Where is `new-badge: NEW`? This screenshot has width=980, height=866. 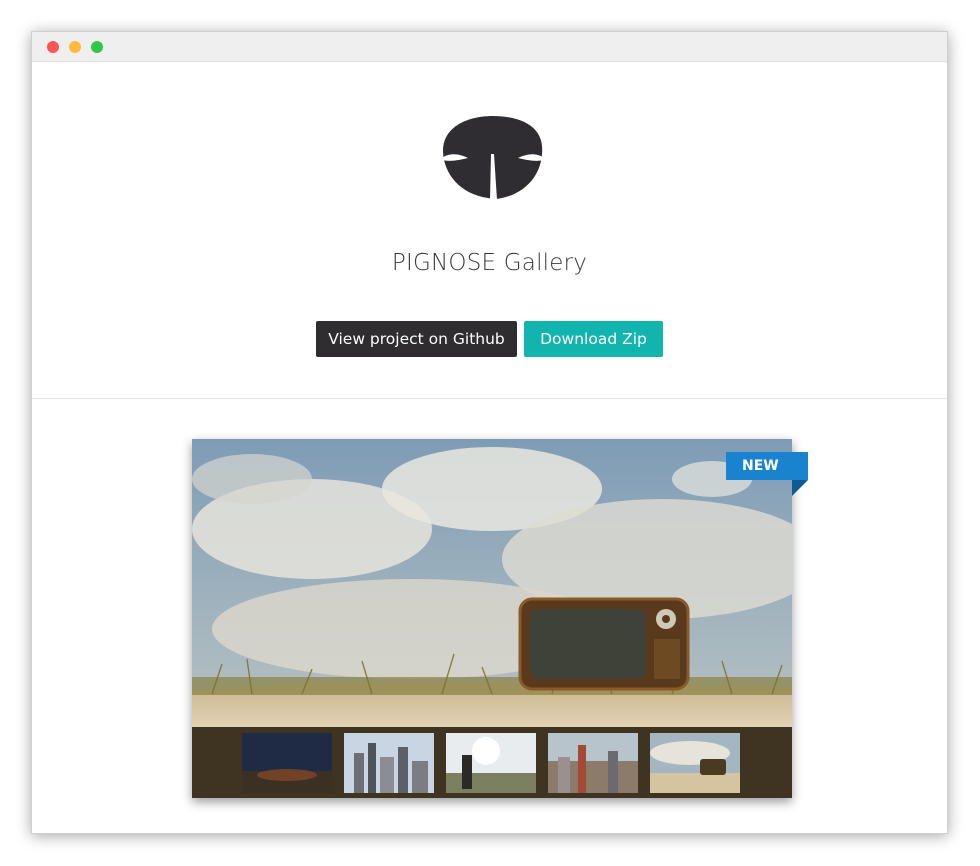
new-badge: NEW is located at coordinates (767, 466).